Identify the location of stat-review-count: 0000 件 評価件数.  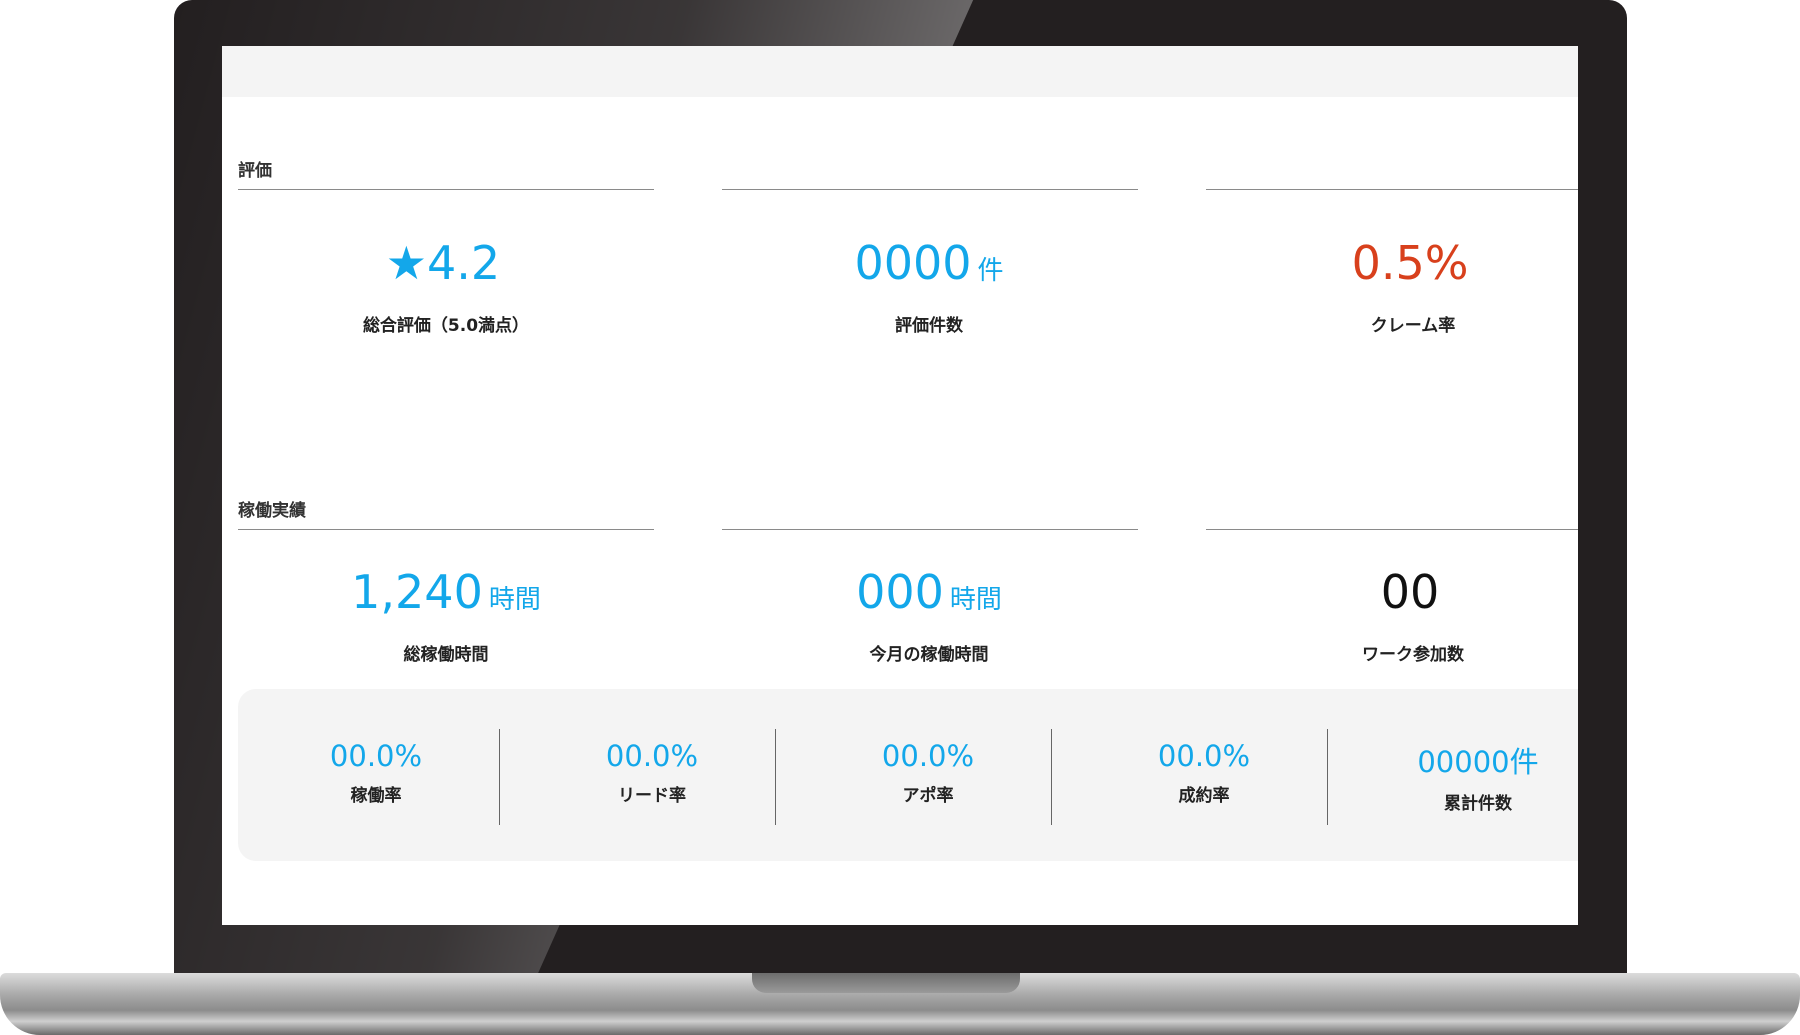
(929, 285).